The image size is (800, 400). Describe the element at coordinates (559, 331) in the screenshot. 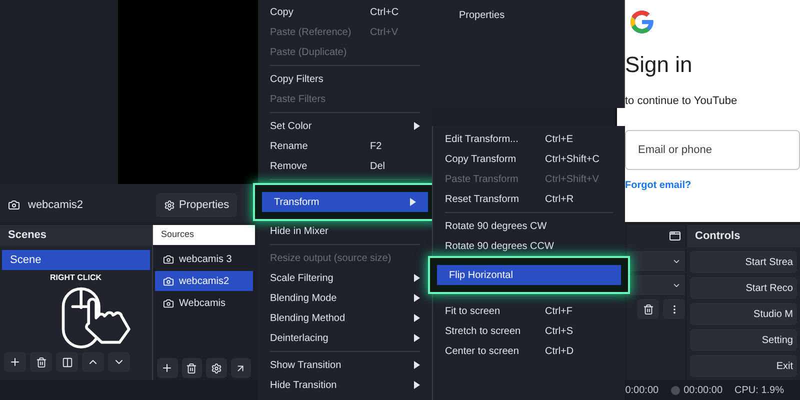

I see `shortcut-label: Ctrl+S` at that location.